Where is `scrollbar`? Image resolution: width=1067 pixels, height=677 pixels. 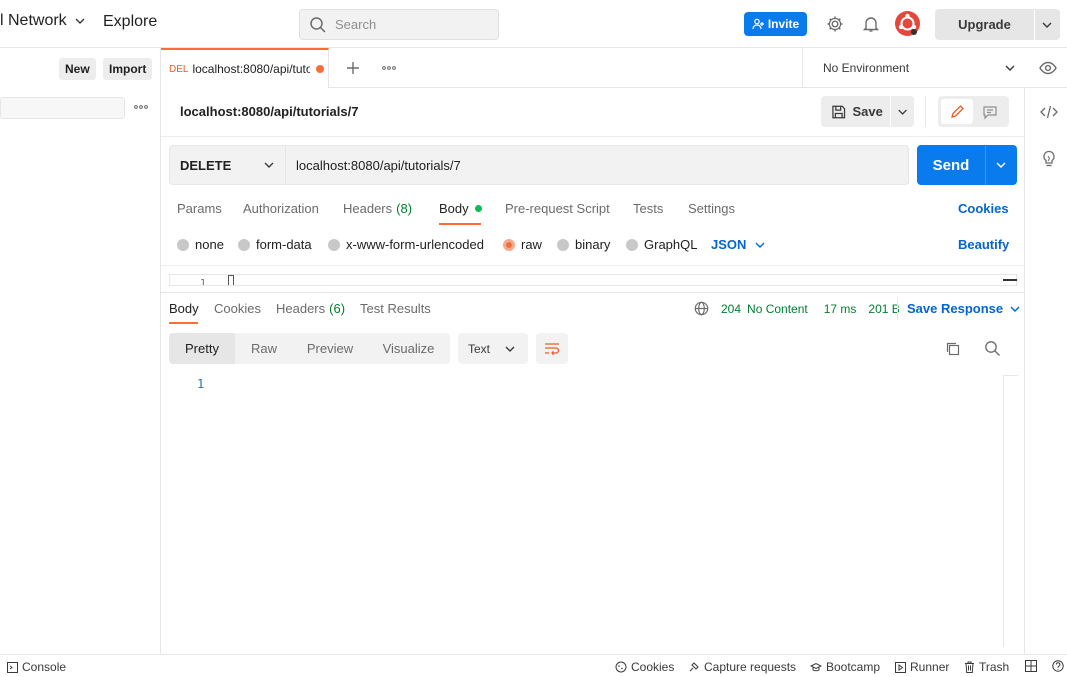
scrollbar is located at coordinates (1010, 511).